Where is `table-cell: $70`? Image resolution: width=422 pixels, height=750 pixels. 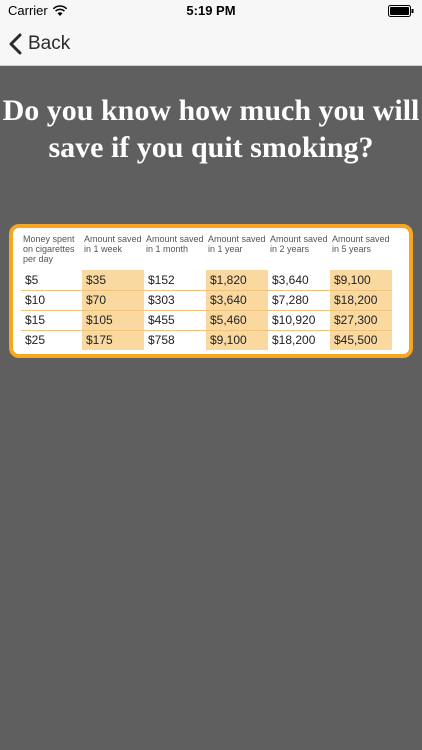
table-cell: $70 is located at coordinates (113, 300).